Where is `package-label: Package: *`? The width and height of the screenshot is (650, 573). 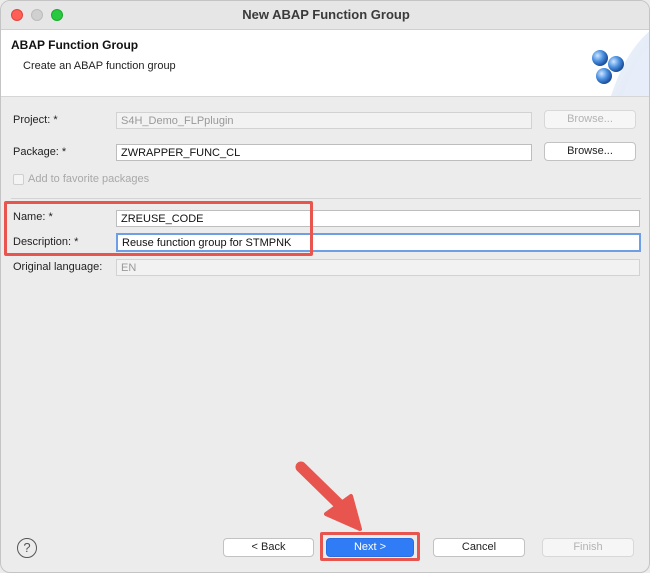
package-label: Package: * is located at coordinates (40, 152).